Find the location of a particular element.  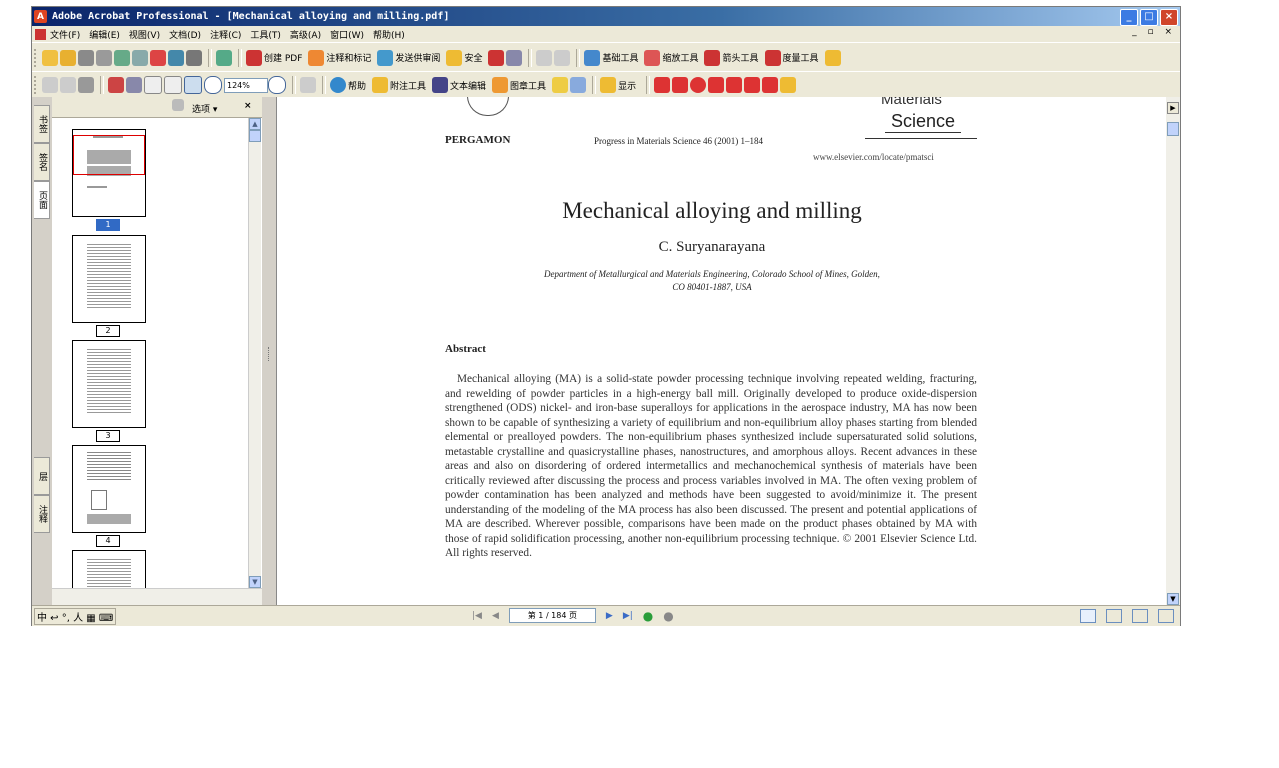

continuous-facing-view-icon is located at coordinates (1166, 616).